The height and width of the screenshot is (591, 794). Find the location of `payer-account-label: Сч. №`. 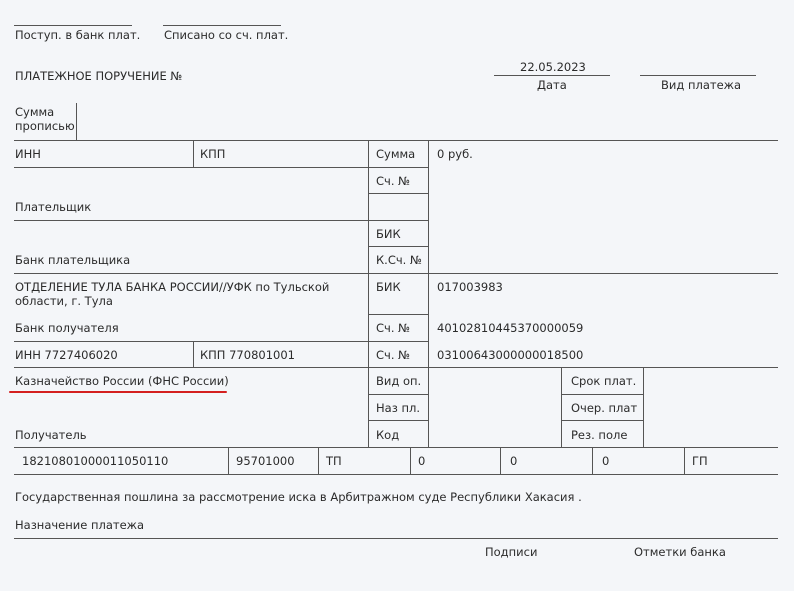

payer-account-label: Сч. № is located at coordinates (393, 181).